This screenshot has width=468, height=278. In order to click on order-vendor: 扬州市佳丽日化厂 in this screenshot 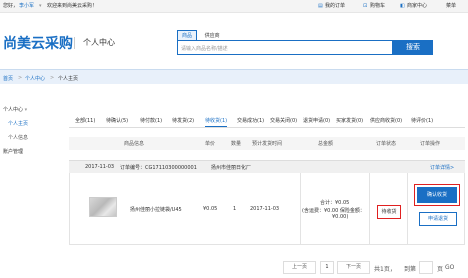, I will do `click(231, 167)`.